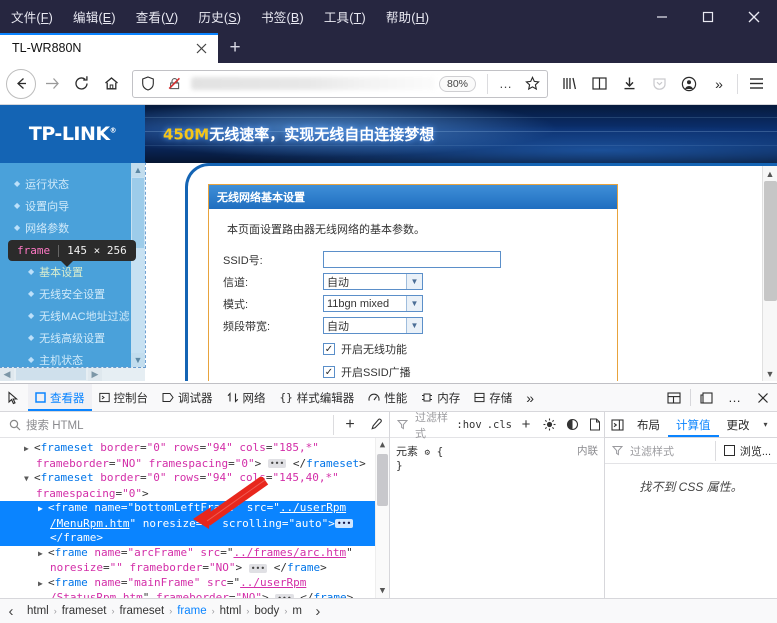  What do you see at coordinates (194, 538) in the screenshot?
I see `tree-row-selected-close: </frame>` at bounding box center [194, 538].